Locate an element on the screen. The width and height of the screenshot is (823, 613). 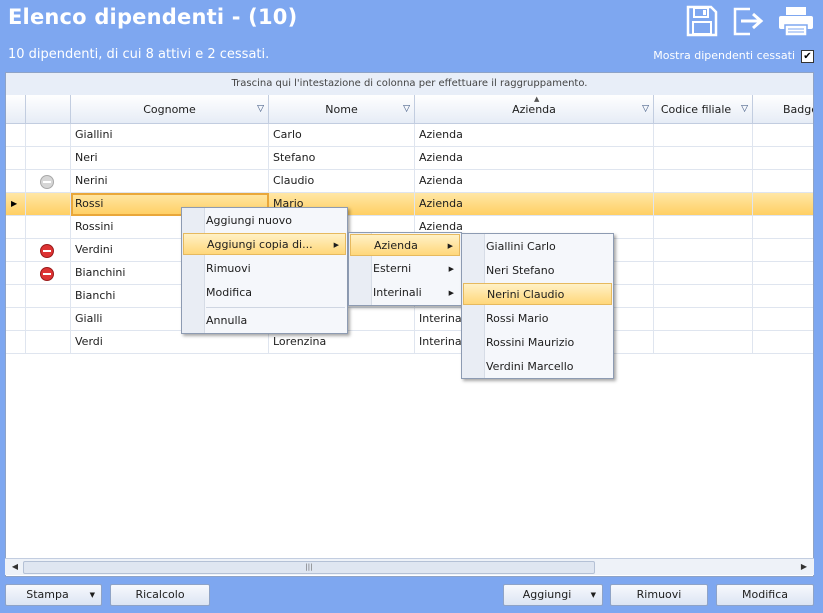
column-header-codice-filiale: Codice filiale ▽ is located at coordinates (703, 109).